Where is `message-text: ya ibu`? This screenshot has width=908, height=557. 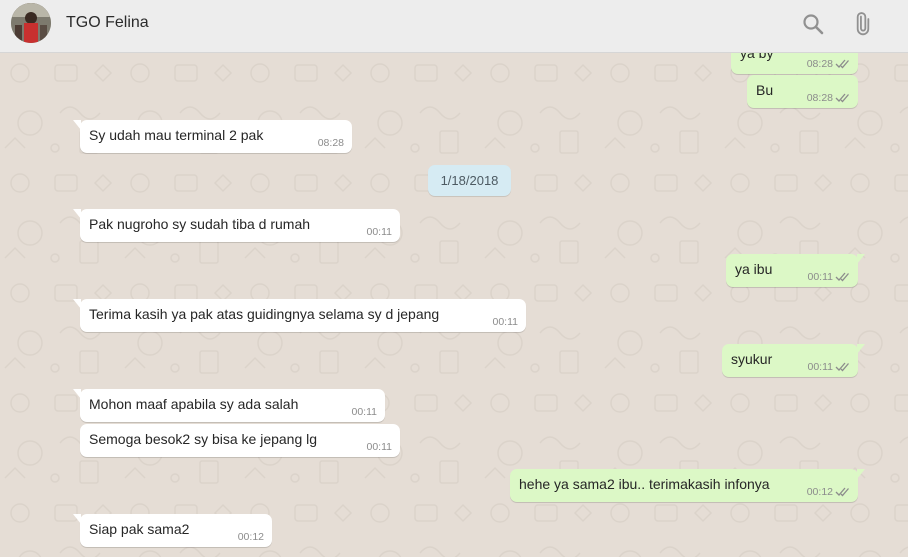
message-text: ya ibu is located at coordinates (754, 269).